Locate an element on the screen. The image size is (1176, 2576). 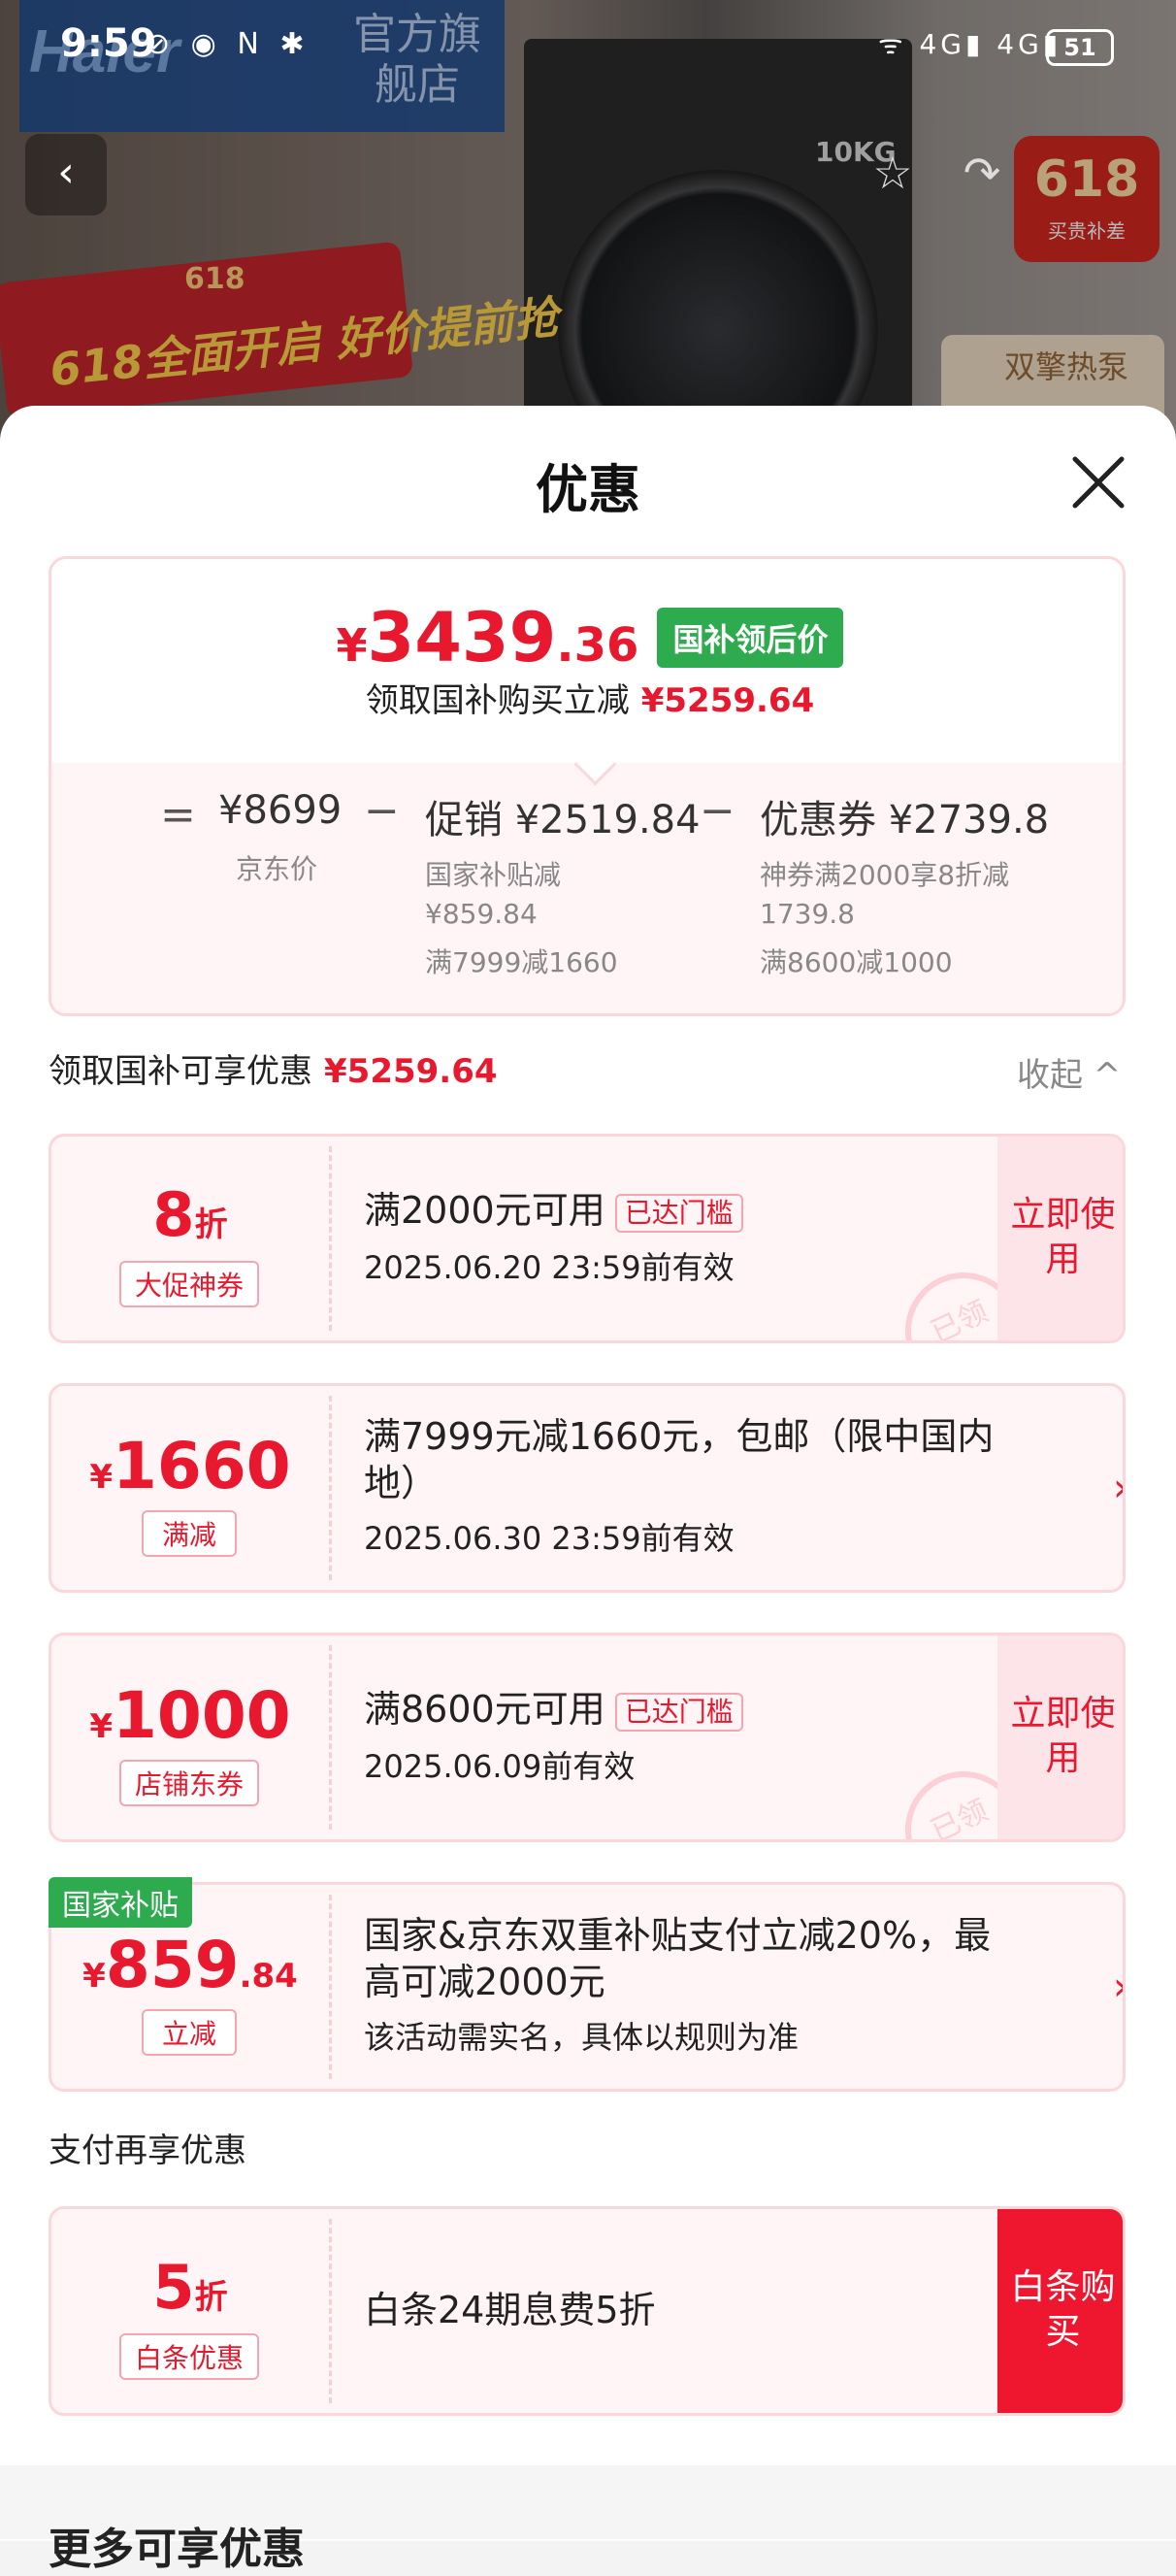
status-time: 9:59 is located at coordinates (108, 43).